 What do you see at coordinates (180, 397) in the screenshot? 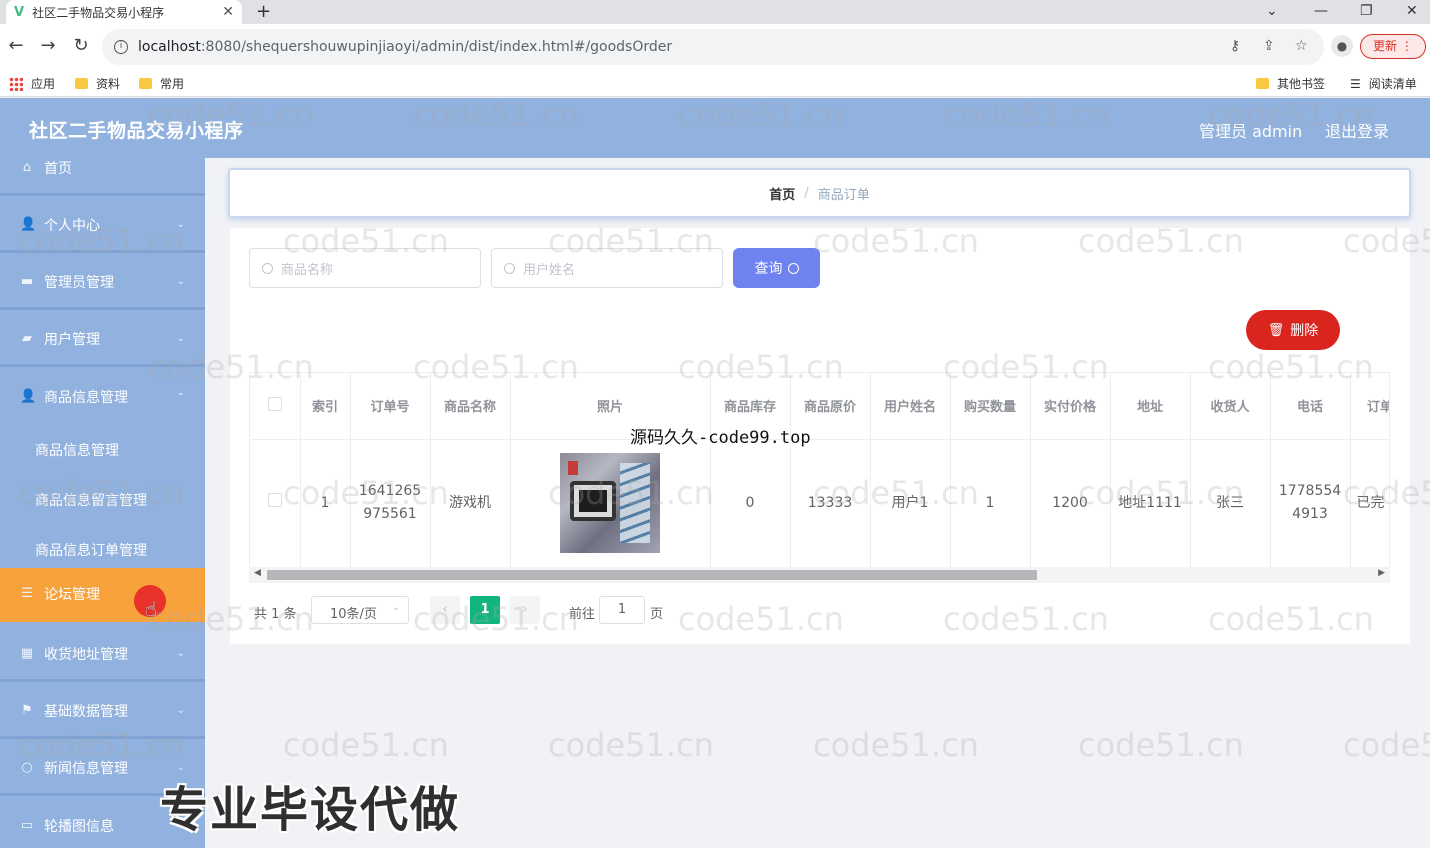
I see `chevron-up-icon: ⌃` at bounding box center [180, 397].